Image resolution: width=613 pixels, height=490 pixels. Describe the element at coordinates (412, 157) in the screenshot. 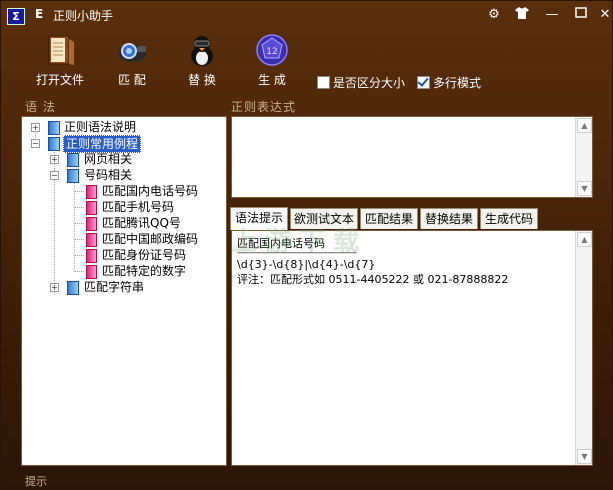

I see `regex-input: ▲ ▼` at that location.